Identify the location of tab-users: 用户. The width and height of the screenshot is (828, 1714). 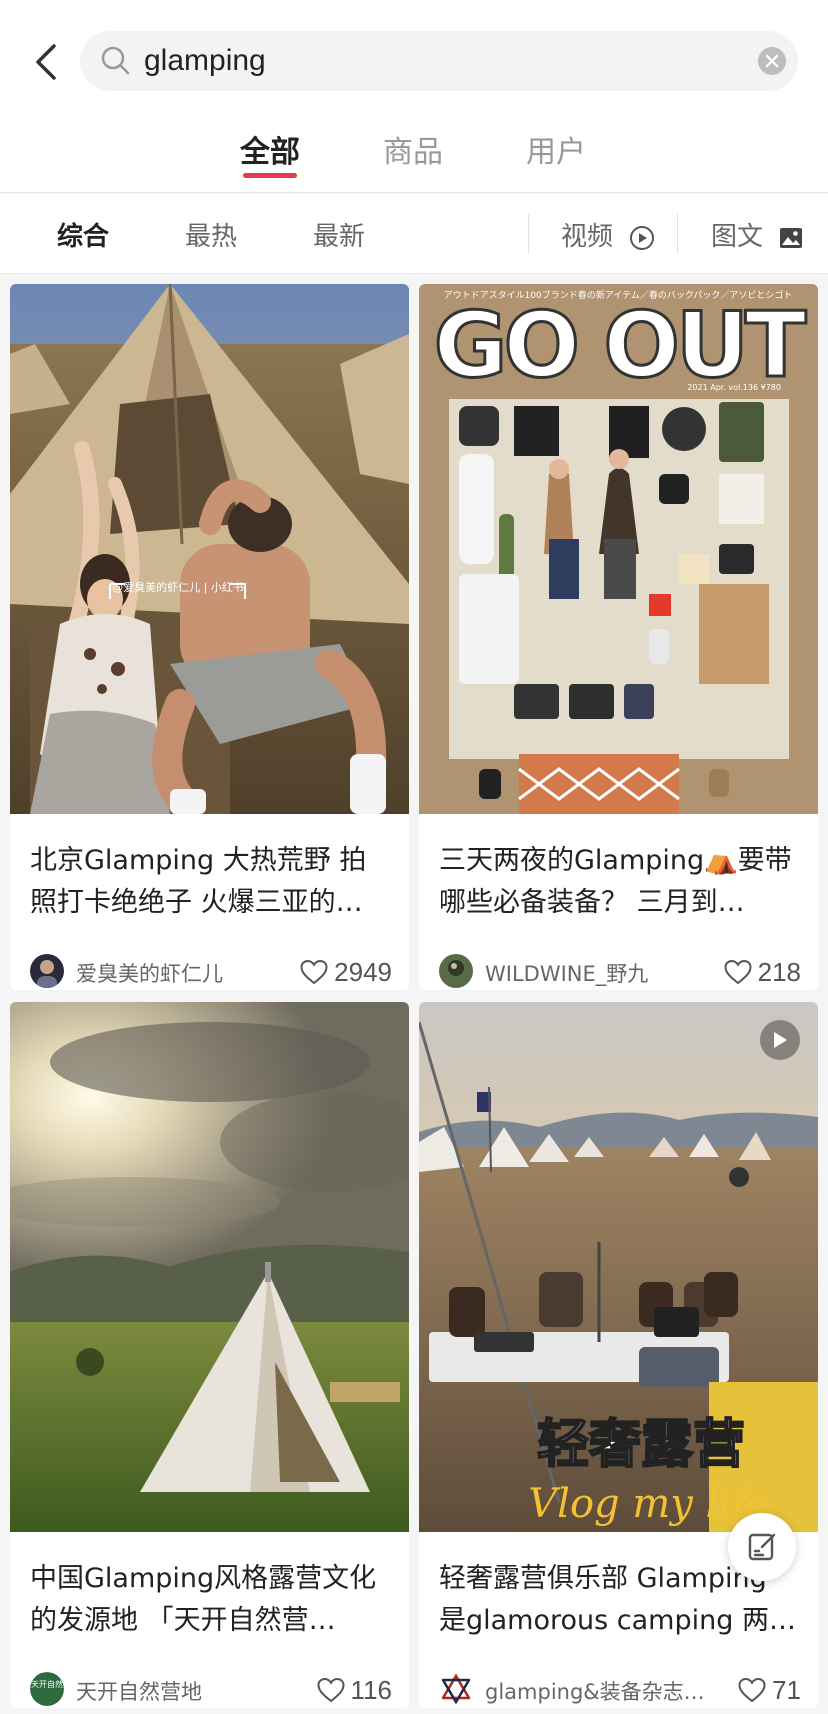
(556, 149).